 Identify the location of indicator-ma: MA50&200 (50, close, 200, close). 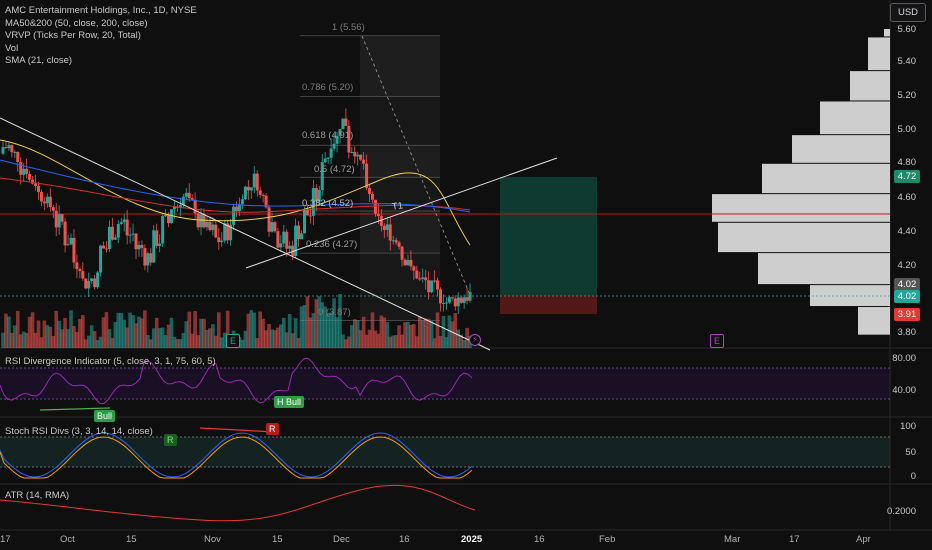
(101, 24).